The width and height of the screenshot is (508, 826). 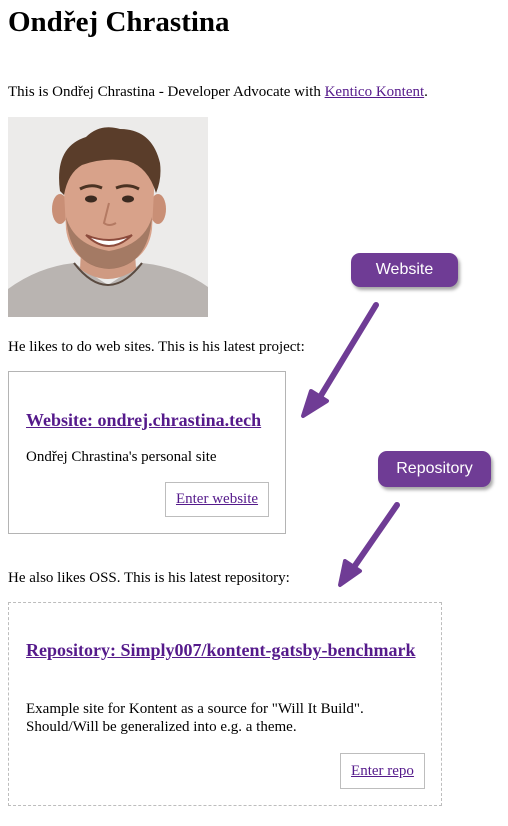 I want to click on website-card-title: Website: ondrej.chrastina.tech, so click(x=143, y=420).